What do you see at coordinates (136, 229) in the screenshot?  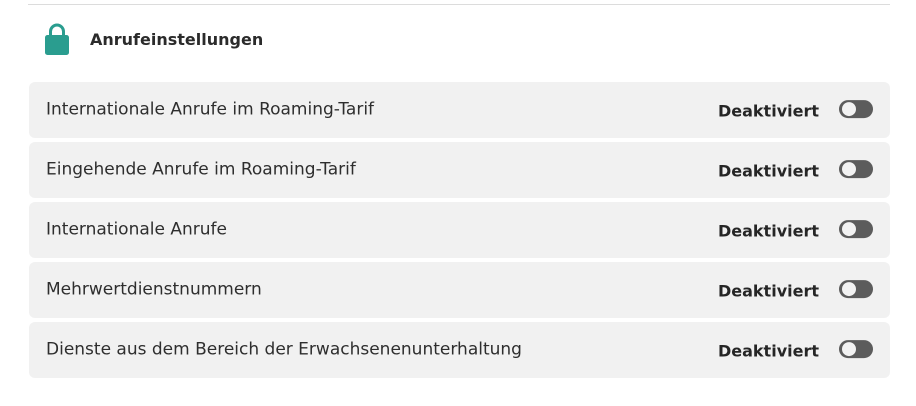 I see `setting-label: Internationale Anrufe` at bounding box center [136, 229].